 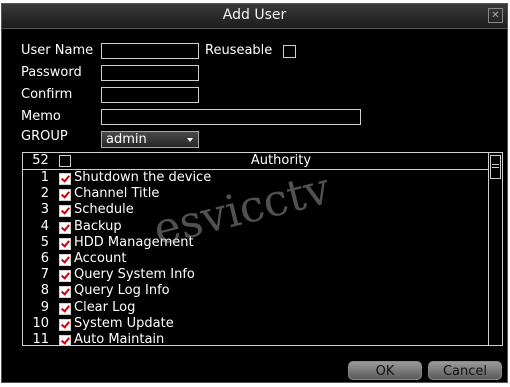 I want to click on row-label: Schedule, so click(x=104, y=210).